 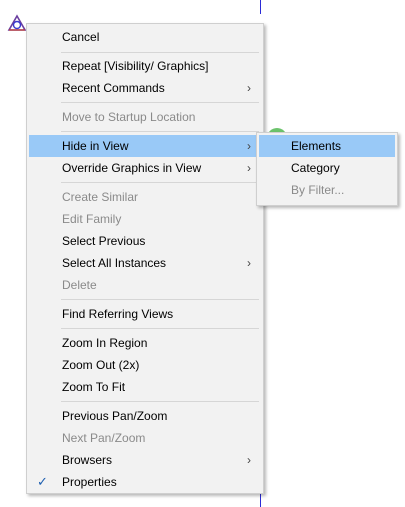 What do you see at coordinates (145, 482) in the screenshot?
I see `menu-item-properties: ✓ Properties` at bounding box center [145, 482].